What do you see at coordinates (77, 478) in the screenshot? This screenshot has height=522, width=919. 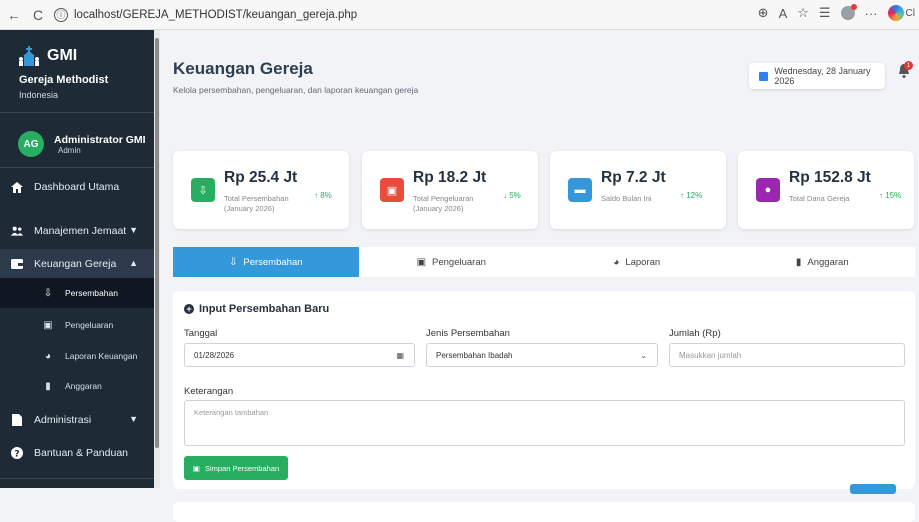 I see `divider` at bounding box center [77, 478].